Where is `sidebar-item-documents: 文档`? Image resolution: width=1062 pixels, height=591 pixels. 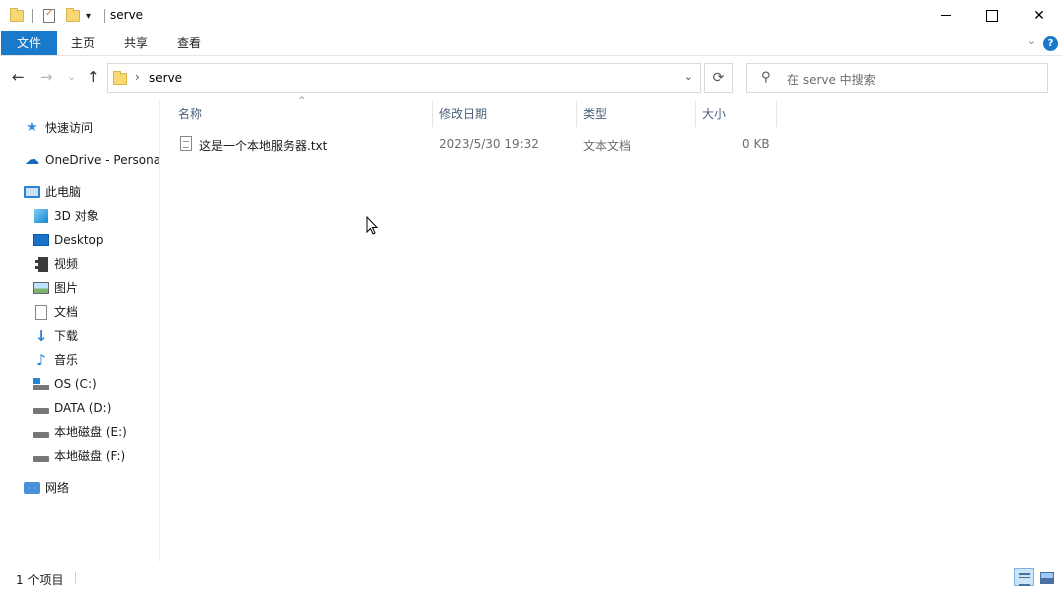 sidebar-item-documents: 文档 is located at coordinates (55, 312).